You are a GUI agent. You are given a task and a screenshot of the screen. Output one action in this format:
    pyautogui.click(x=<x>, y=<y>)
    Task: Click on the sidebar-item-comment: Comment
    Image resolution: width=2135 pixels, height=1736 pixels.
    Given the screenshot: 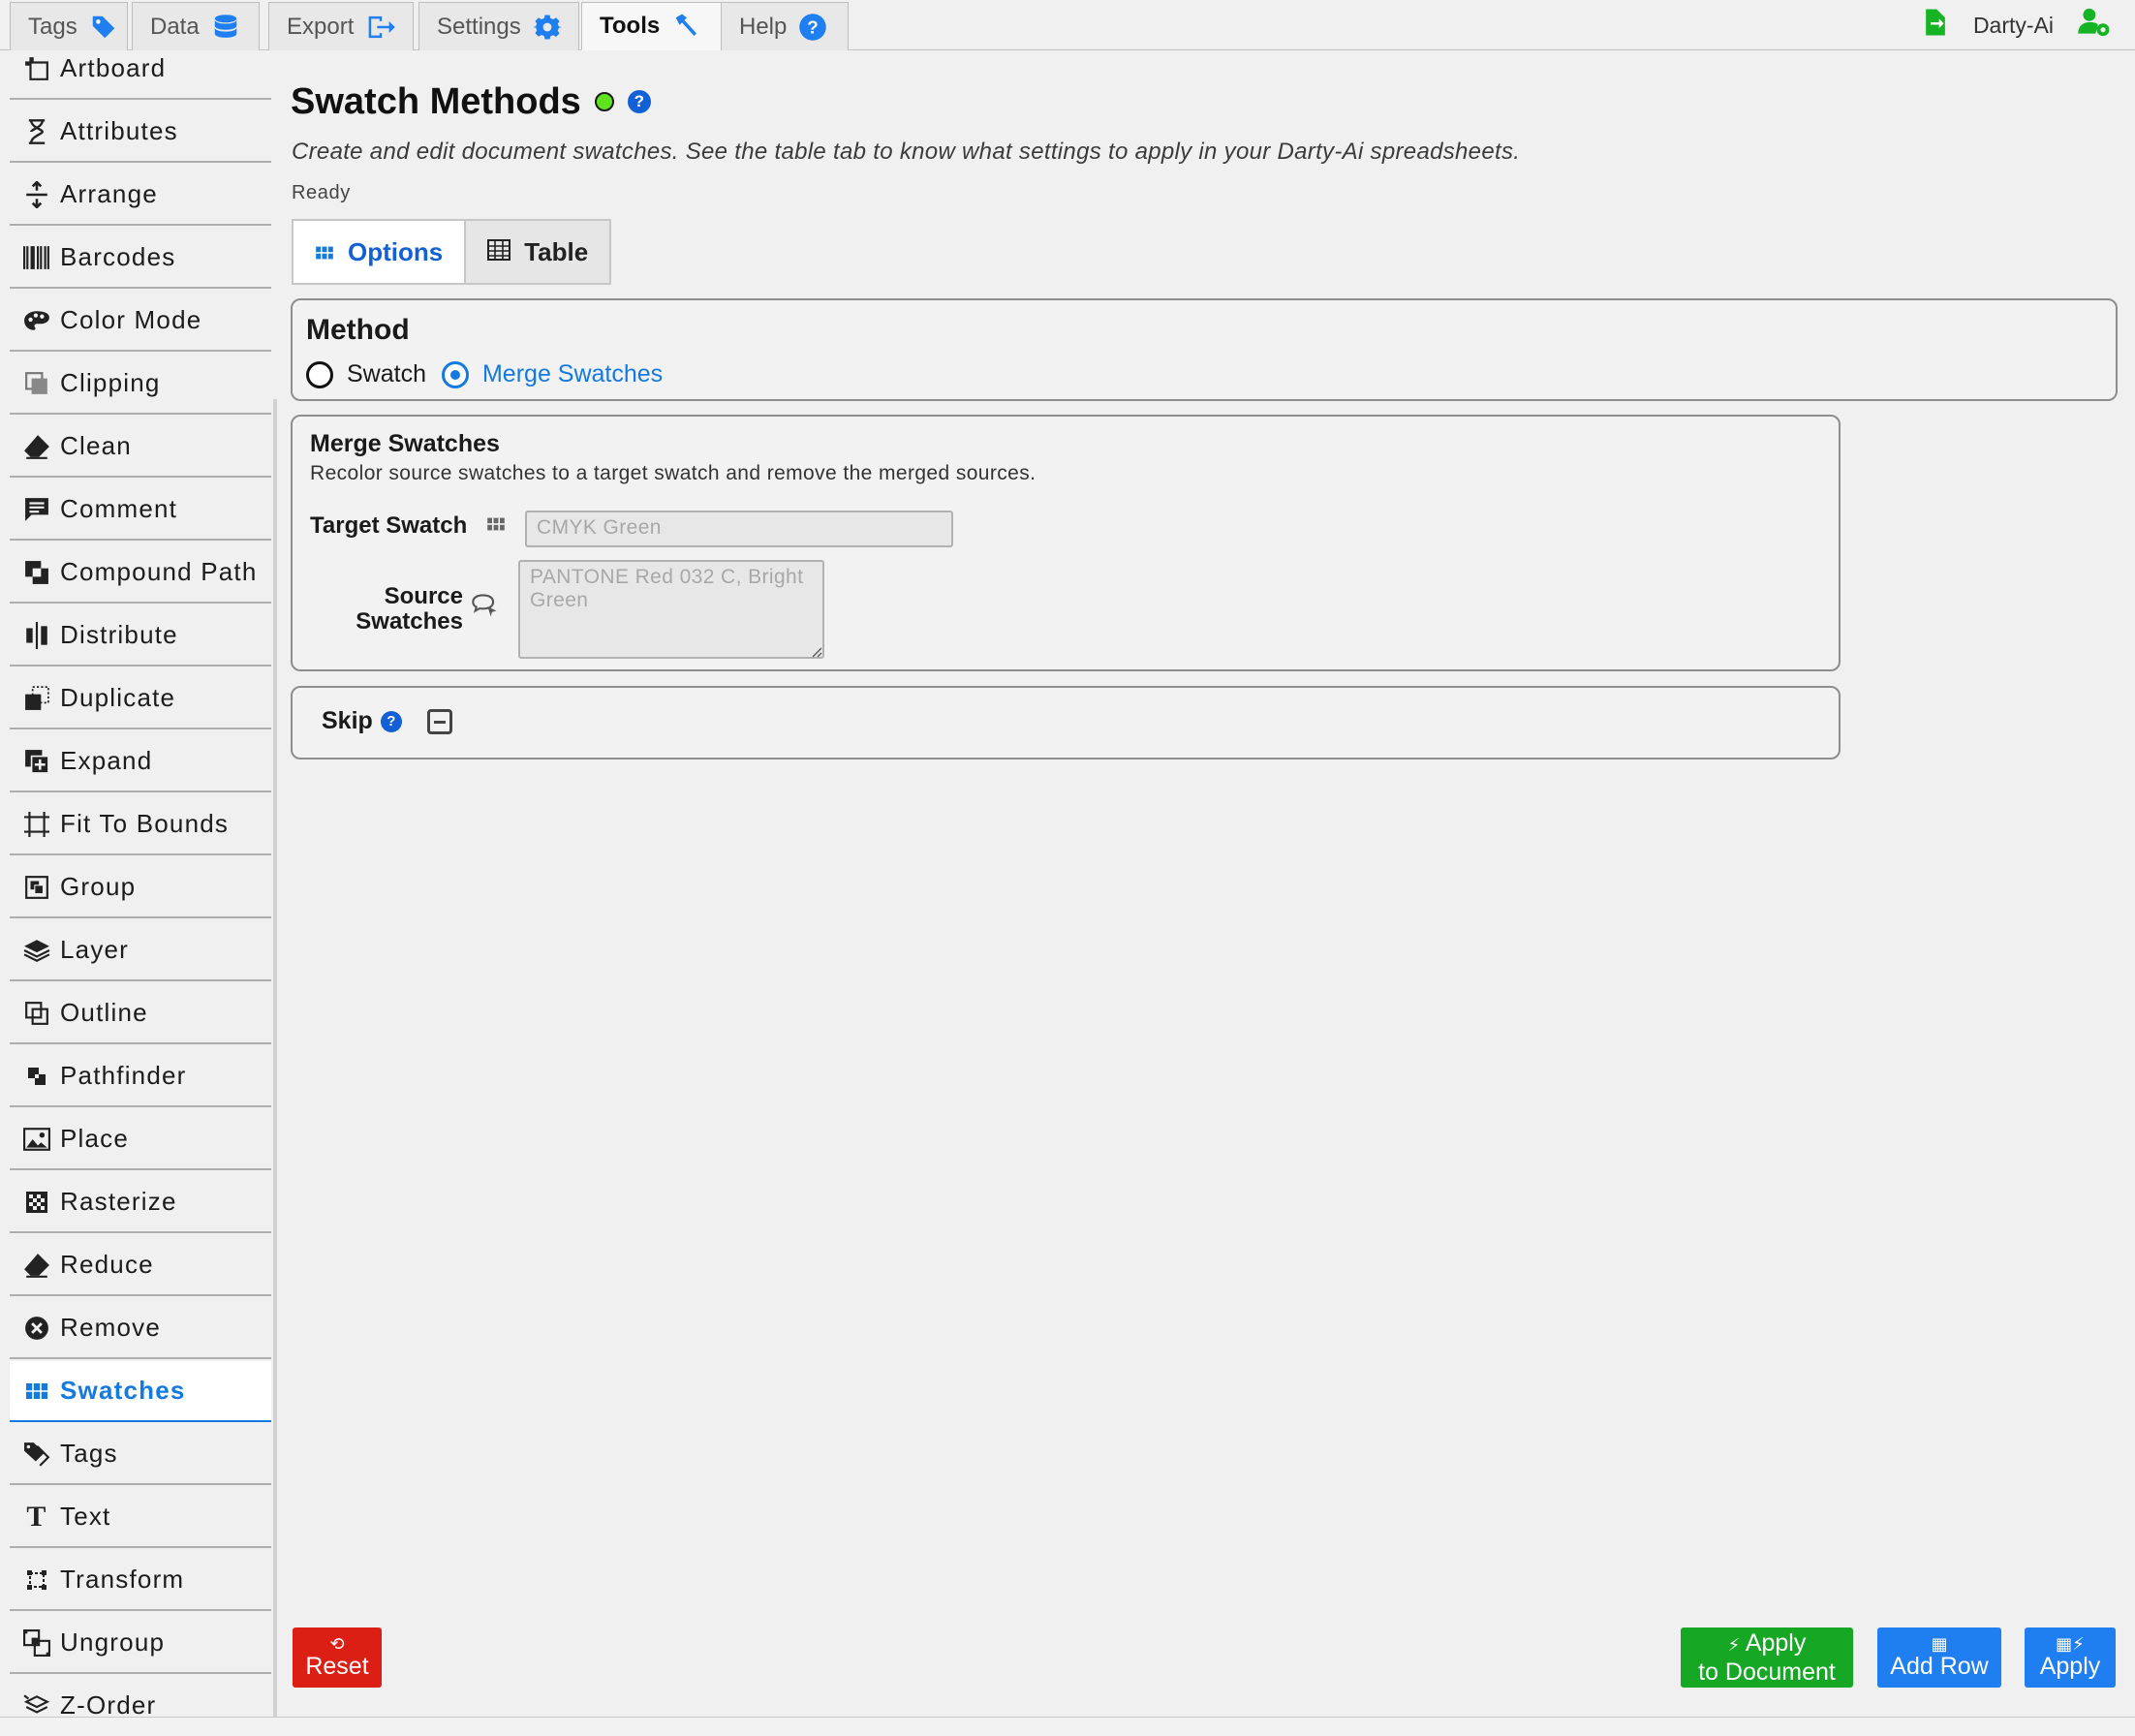 What is the action you would take?
    pyautogui.click(x=140, y=510)
    